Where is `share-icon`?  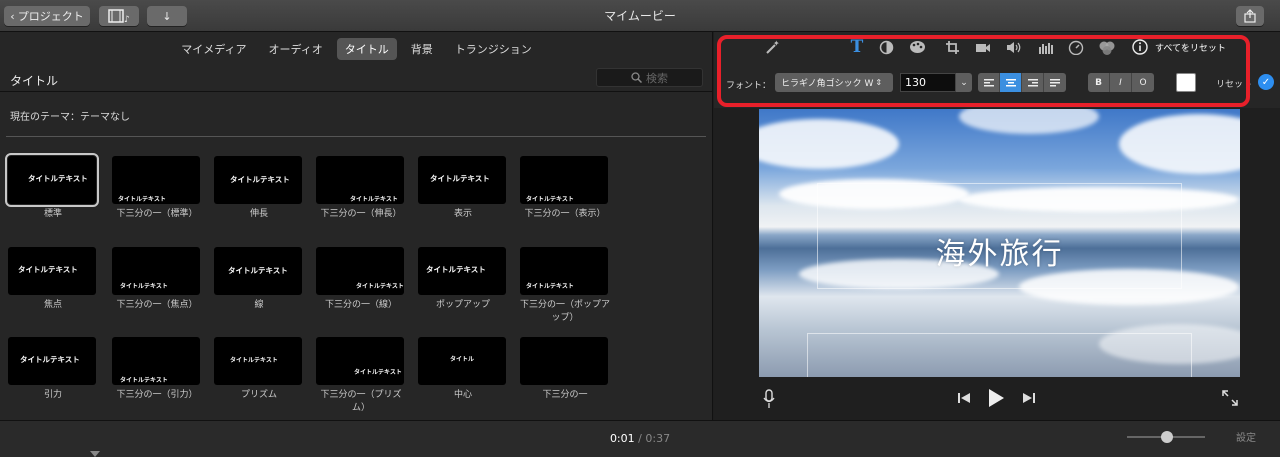
share-icon is located at coordinates (1250, 16).